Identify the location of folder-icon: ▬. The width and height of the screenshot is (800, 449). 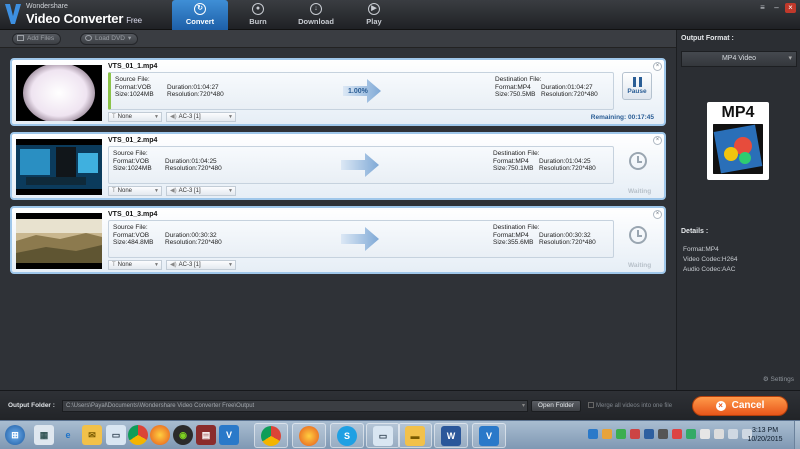
(415, 436).